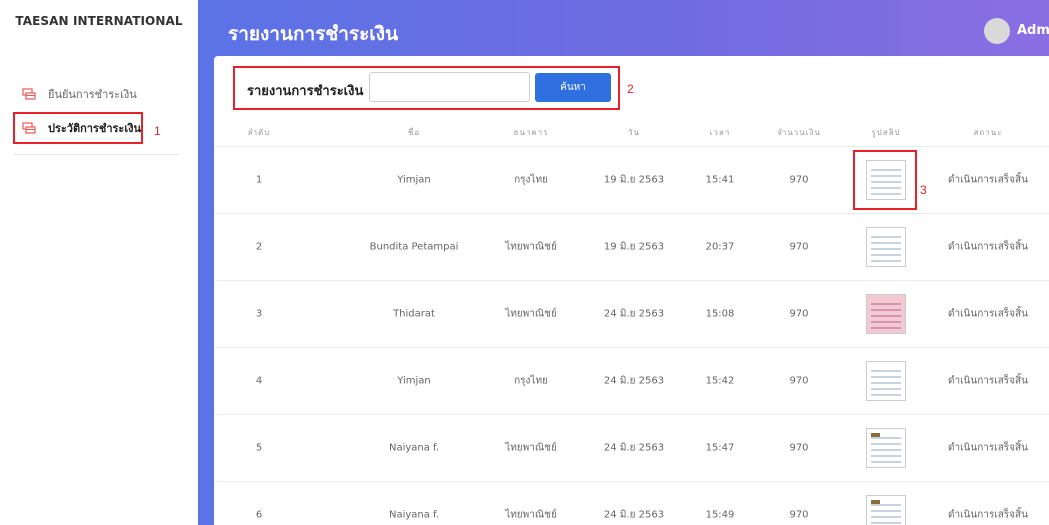 This screenshot has height=525, width=1049. I want to click on annotation-number-2: 2, so click(630, 89).